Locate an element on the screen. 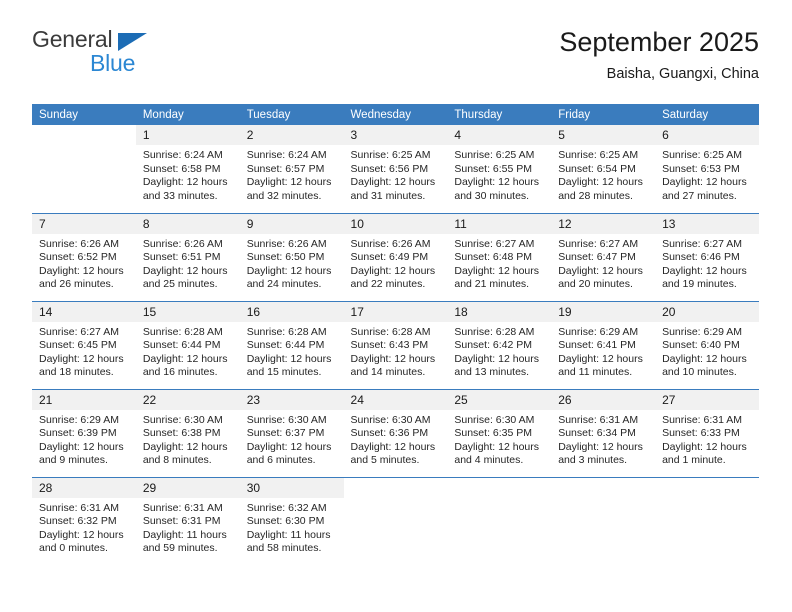  day-detail-line: and 22 minutes. is located at coordinates (388, 284).